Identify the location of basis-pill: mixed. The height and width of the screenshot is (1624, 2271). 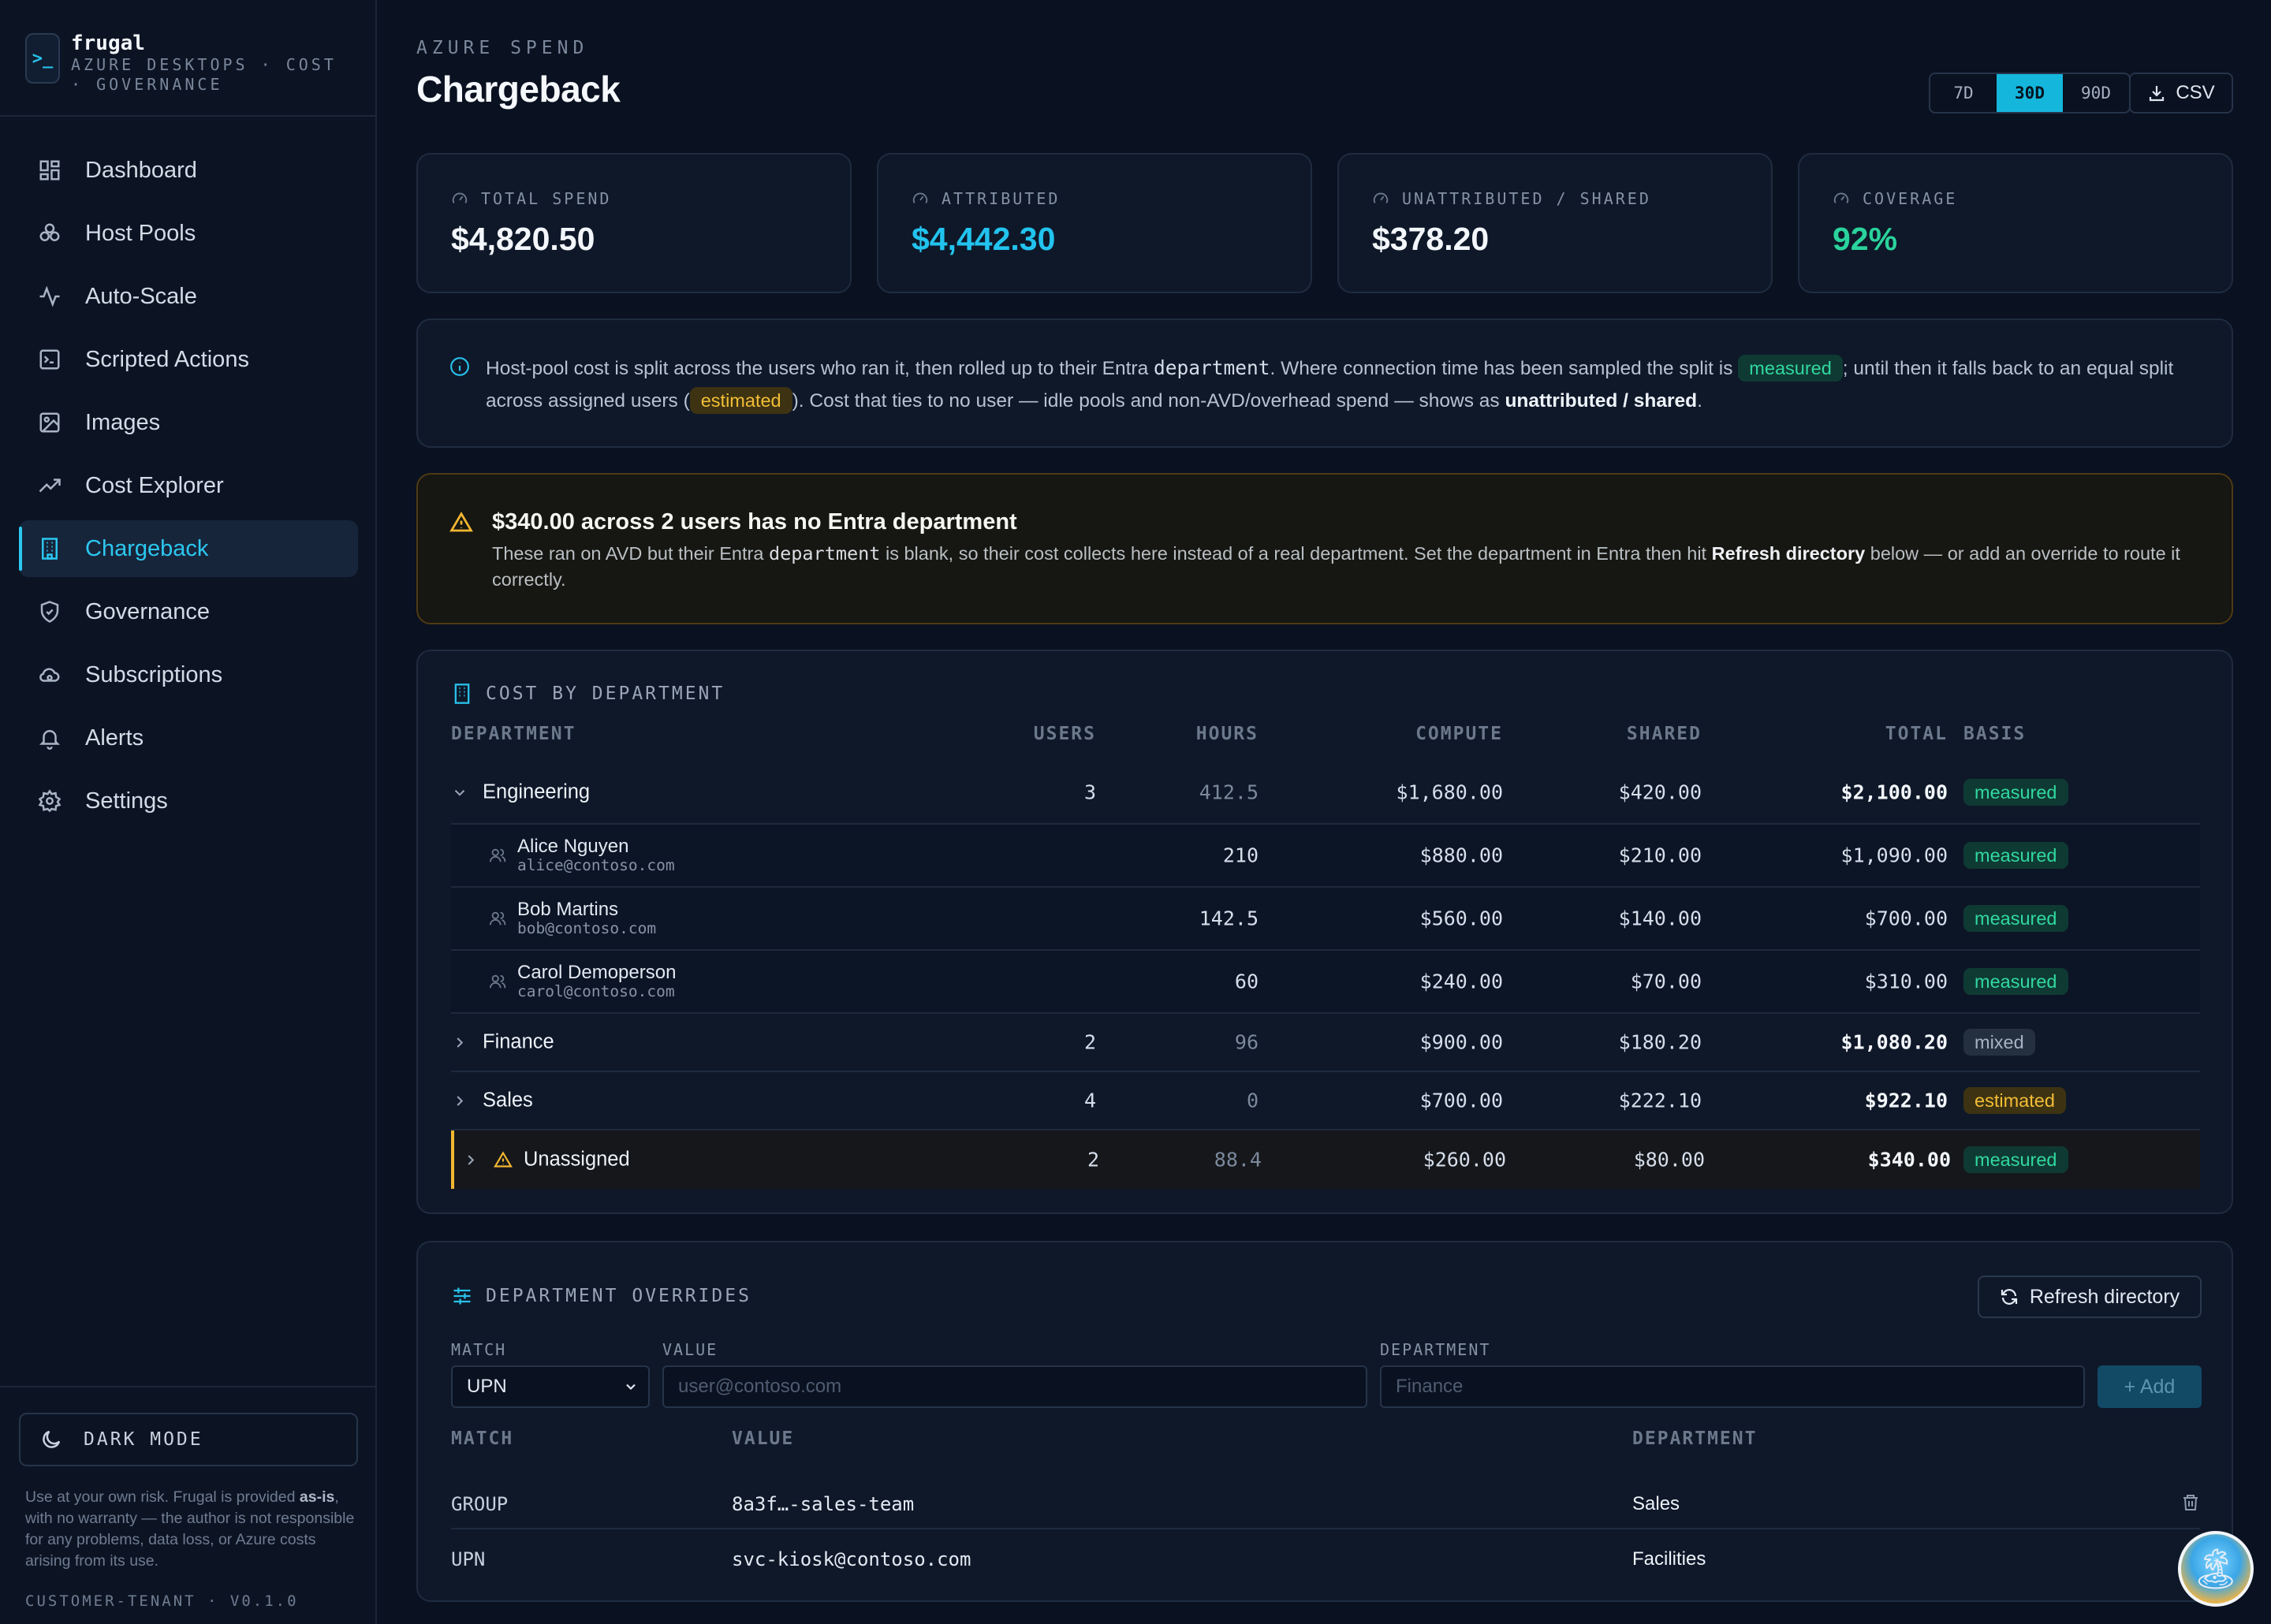
(1999, 1042).